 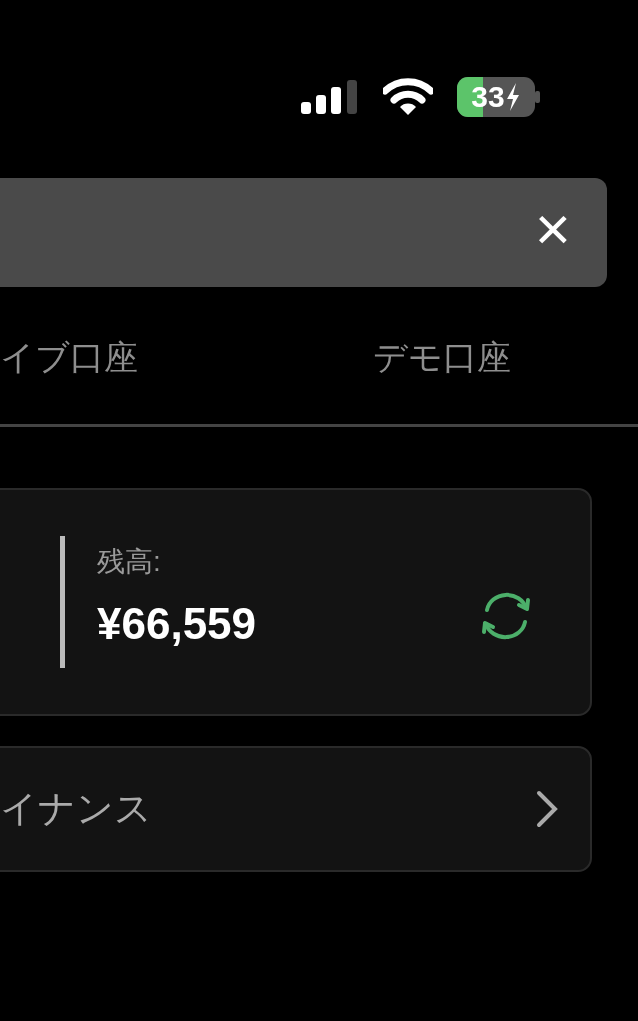 I want to click on tab: デモ口座, so click(x=442, y=357).